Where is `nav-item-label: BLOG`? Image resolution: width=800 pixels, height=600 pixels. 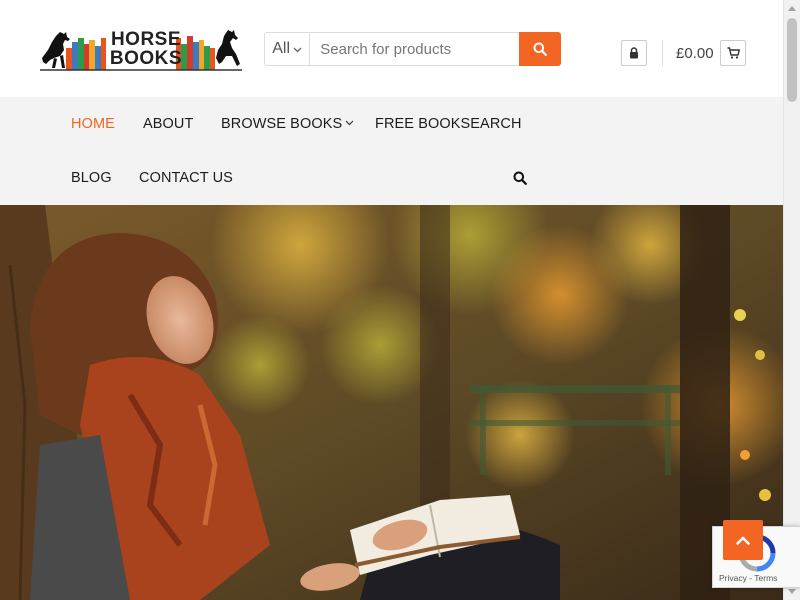
nav-item-label: BLOG is located at coordinates (91, 178).